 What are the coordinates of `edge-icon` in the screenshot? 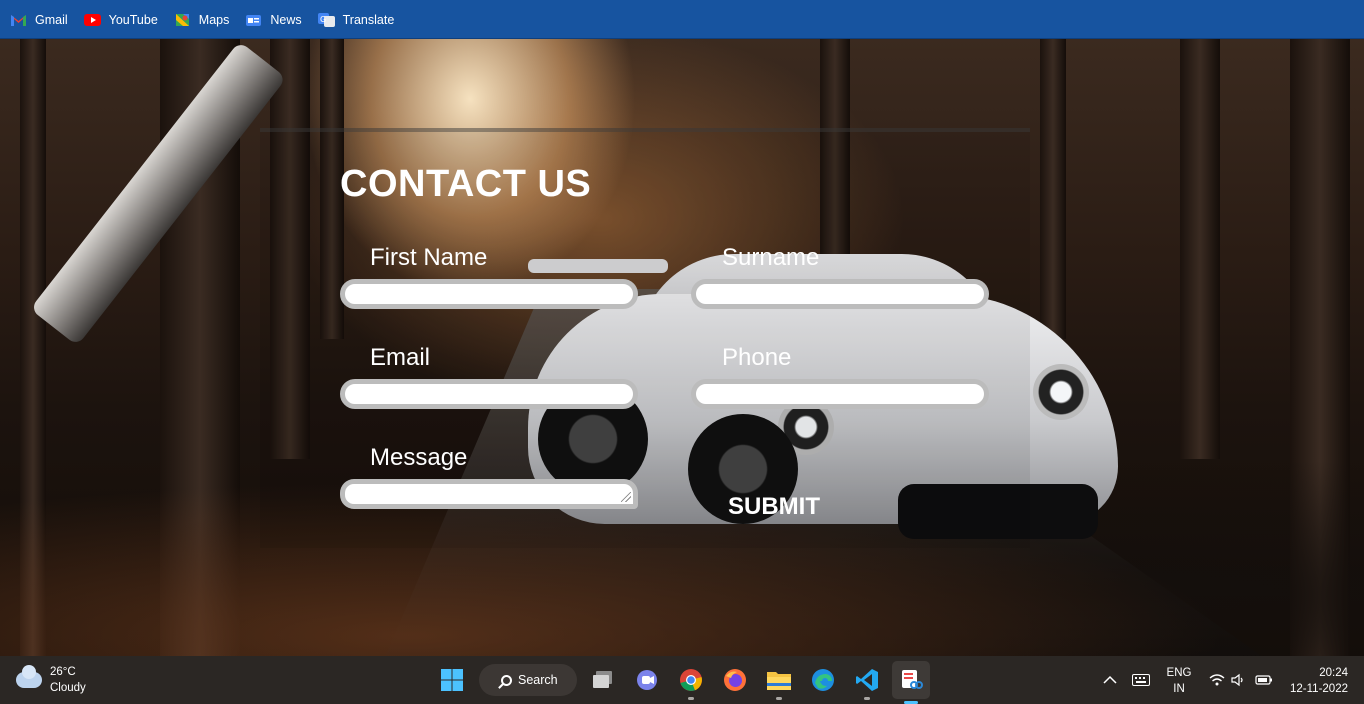 It's located at (823, 680).